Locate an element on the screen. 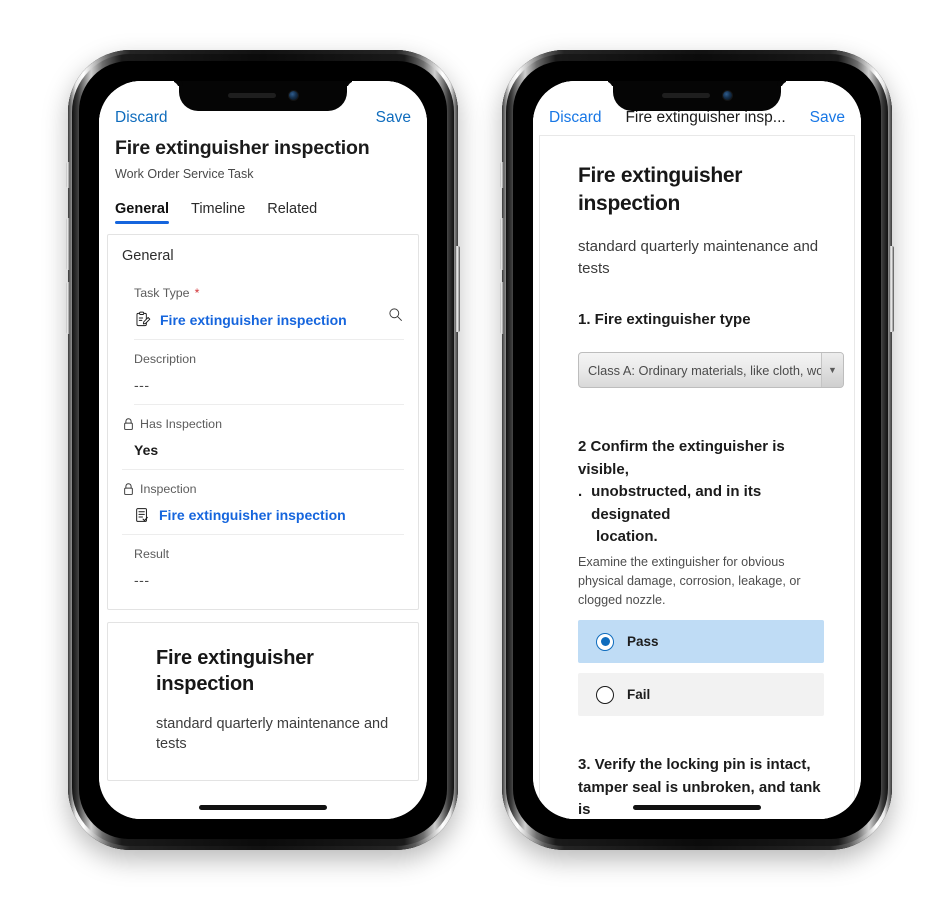 This screenshot has height=913, width=950. device-notch-right is located at coordinates (697, 96).